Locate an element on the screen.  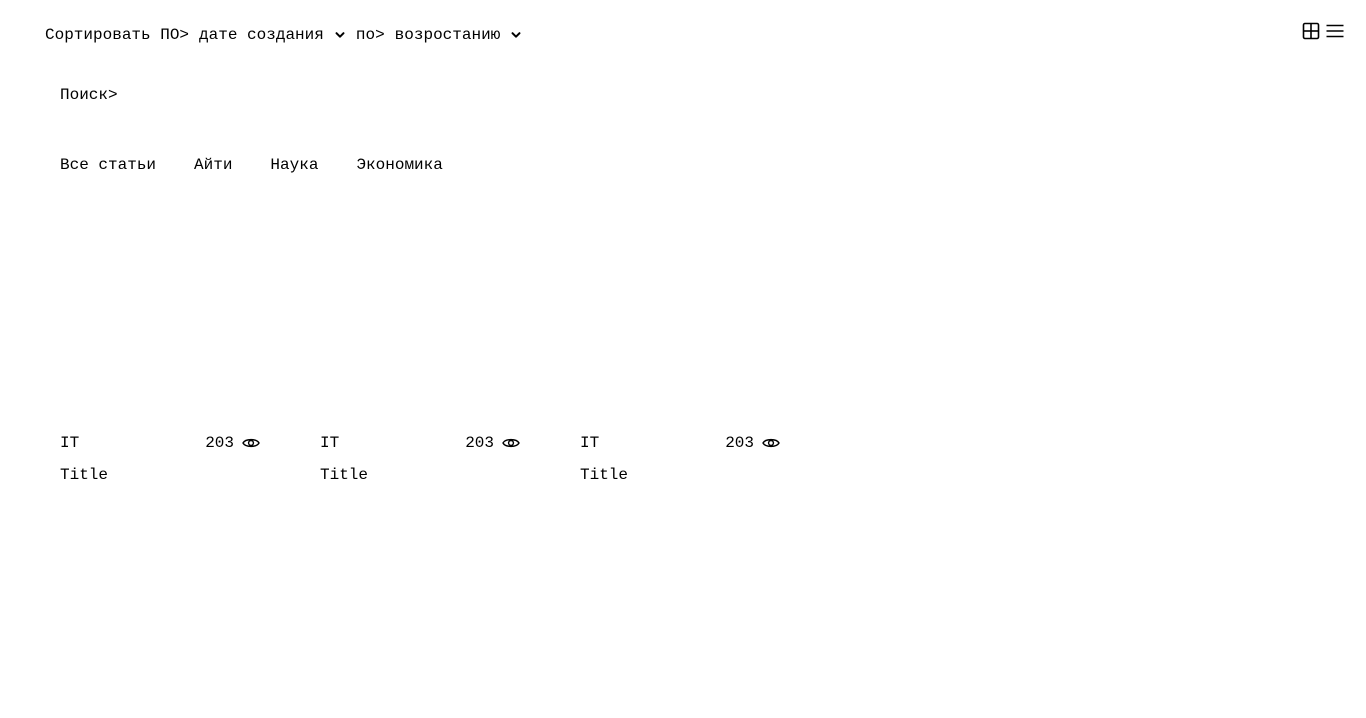
tab-all-articles: Все статьи is located at coordinates (108, 165).